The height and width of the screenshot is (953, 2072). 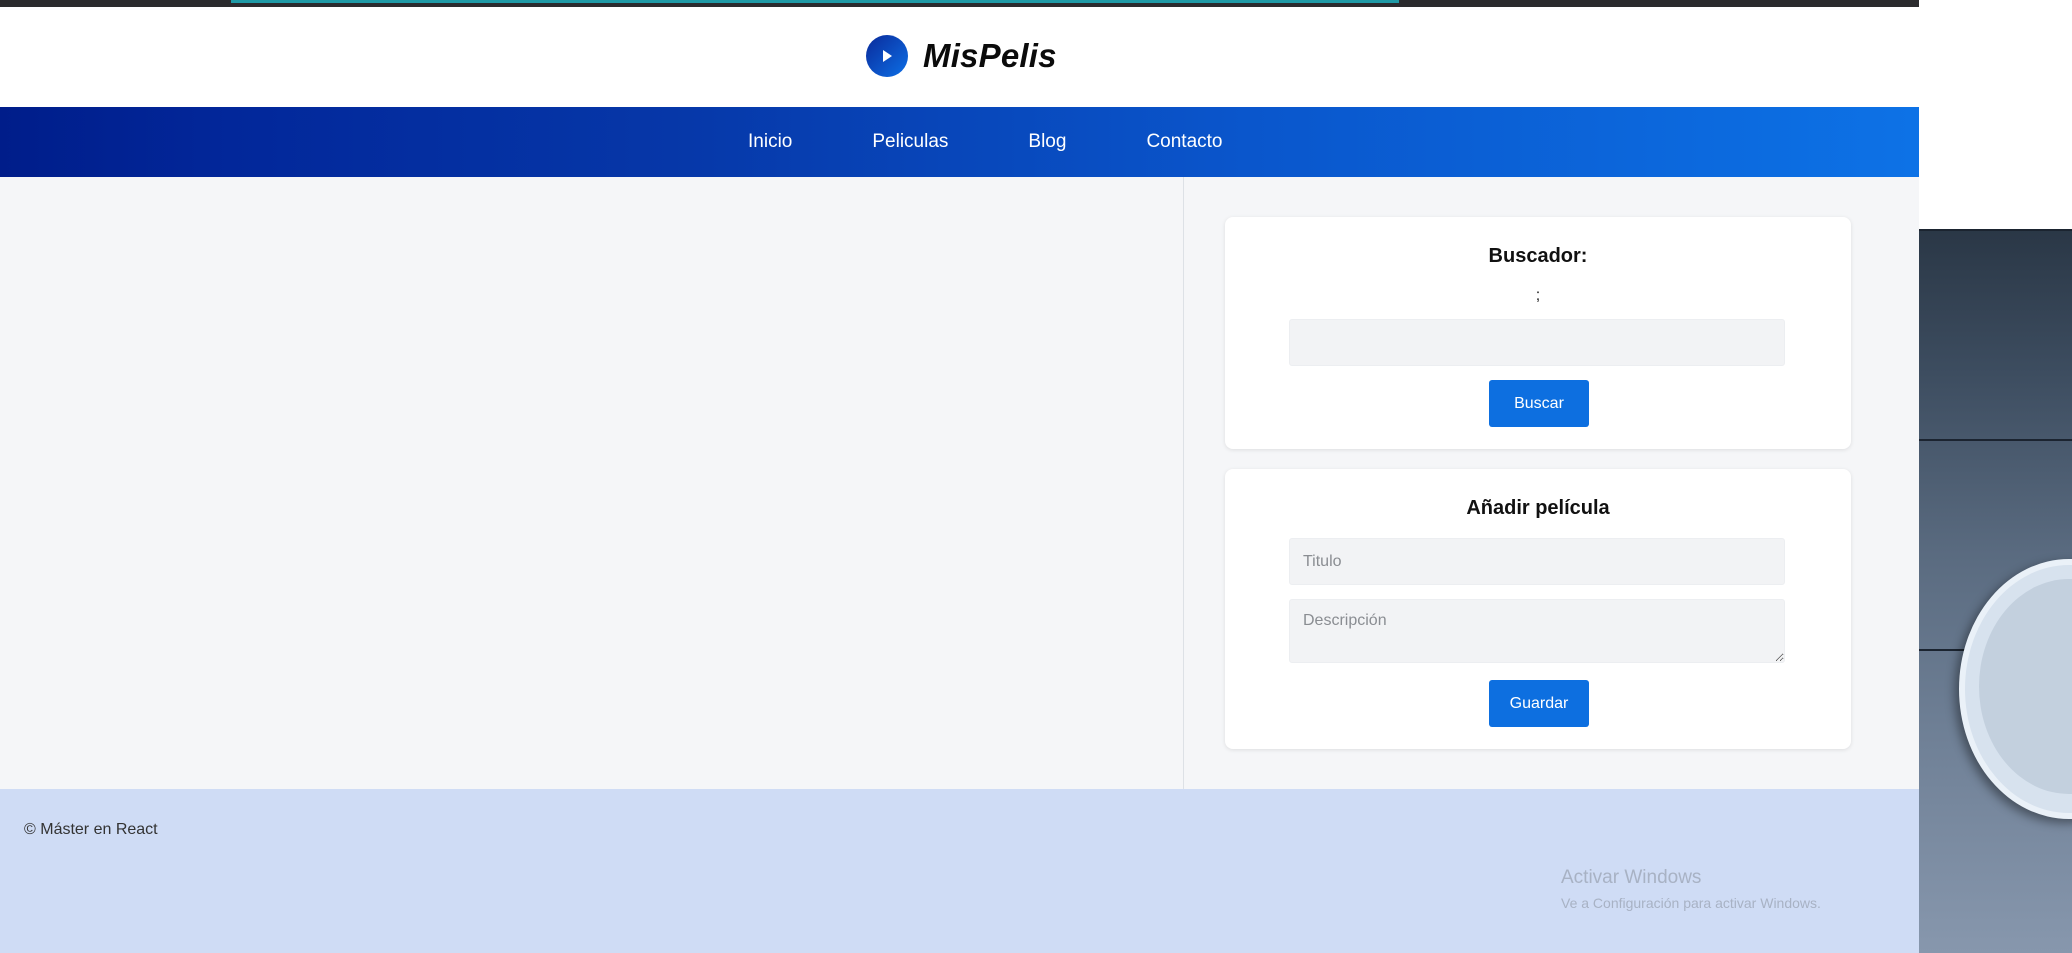 I want to click on copyright-text: © Máster en React, so click(x=91, y=829).